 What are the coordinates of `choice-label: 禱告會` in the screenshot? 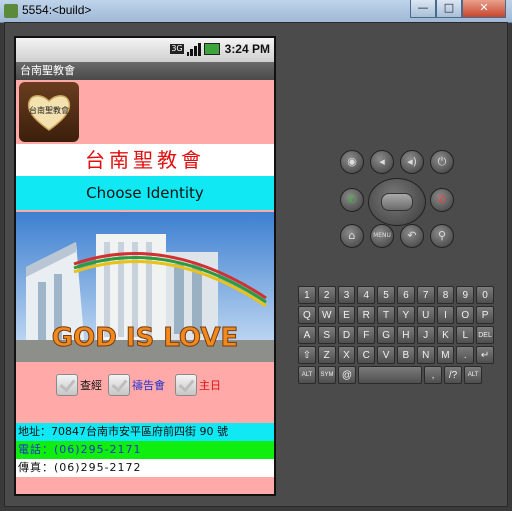 It's located at (148, 385).